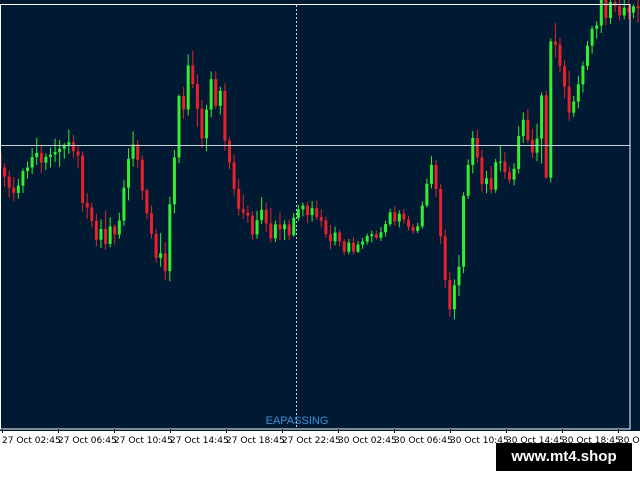  What do you see at coordinates (564, 457) in the screenshot?
I see `brand-badge: www.mt4.shop` at bounding box center [564, 457].